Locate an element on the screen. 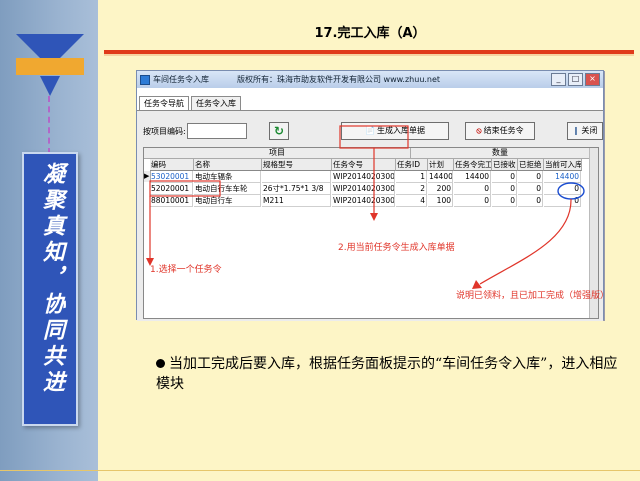 The width and height of the screenshot is (640, 481). annotation-step1: 1.选择一个任务令 is located at coordinates (186, 270).